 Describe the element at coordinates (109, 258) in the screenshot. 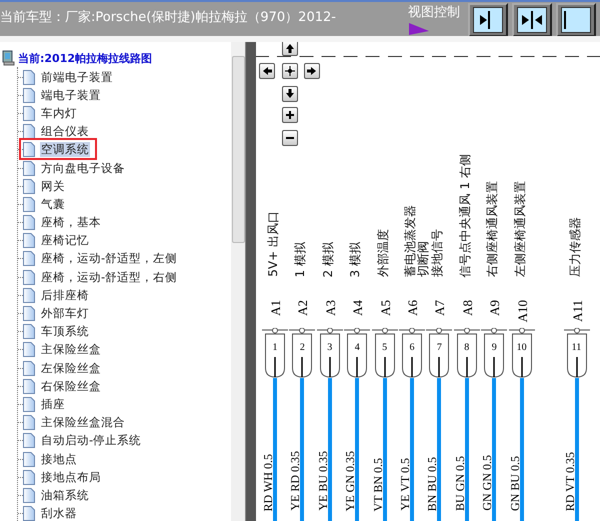

I see `tree-item: 座椅，运动-舒适型，左侧` at that location.